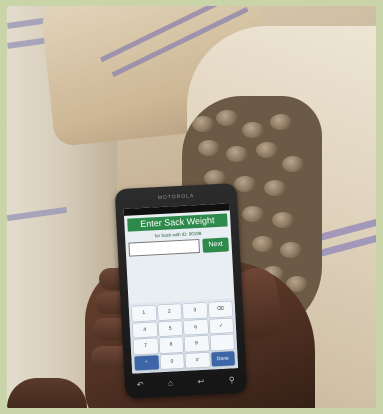 This screenshot has height=414, width=383. Describe the element at coordinates (195, 327) in the screenshot. I see `key: 6` at that location.